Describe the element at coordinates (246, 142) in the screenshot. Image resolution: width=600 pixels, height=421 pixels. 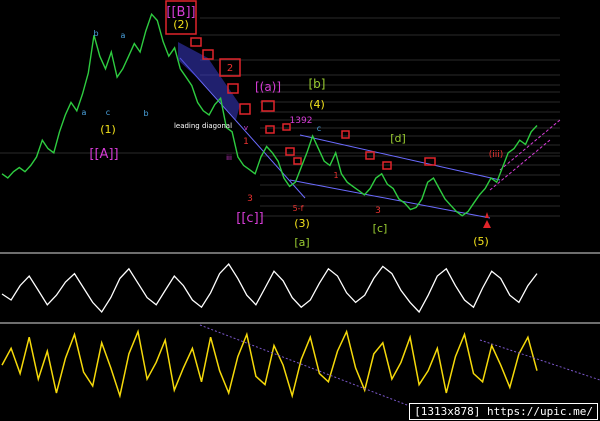
I see `red-label-1: 1` at that location.